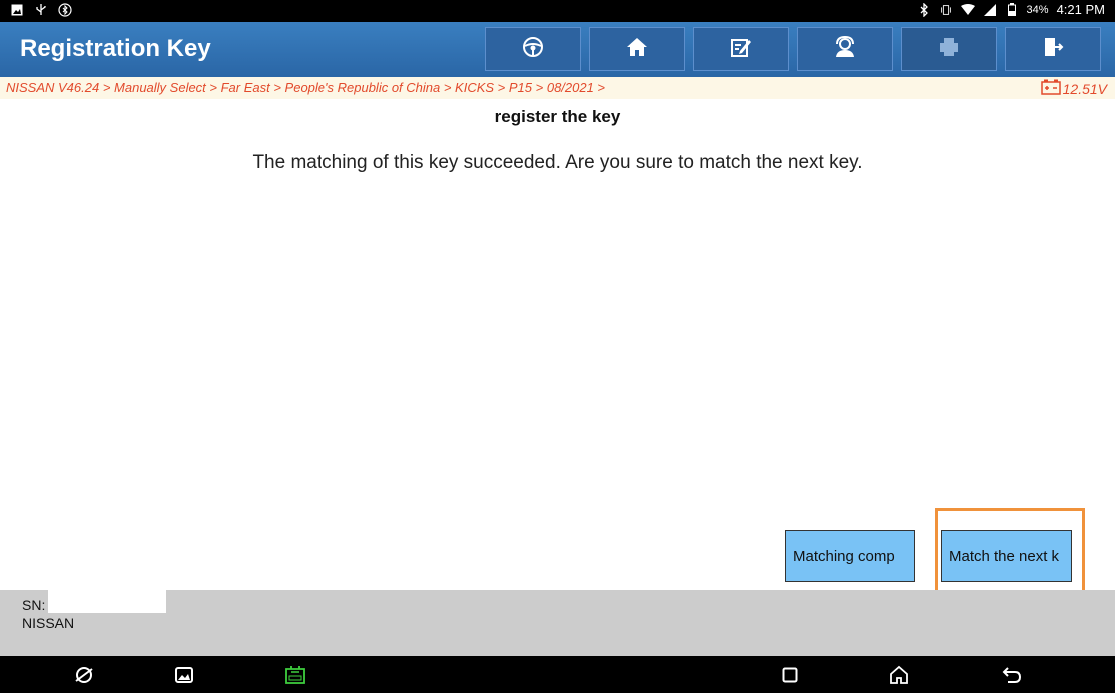 This screenshot has width=1115, height=693. What do you see at coordinates (899, 675) in the screenshot?
I see `home-nav-icon` at bounding box center [899, 675].